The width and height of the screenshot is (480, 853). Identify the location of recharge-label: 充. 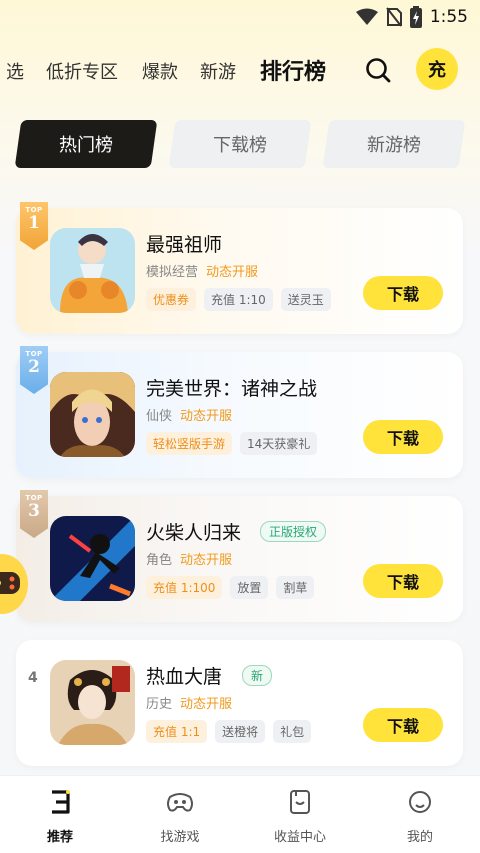
(437, 70).